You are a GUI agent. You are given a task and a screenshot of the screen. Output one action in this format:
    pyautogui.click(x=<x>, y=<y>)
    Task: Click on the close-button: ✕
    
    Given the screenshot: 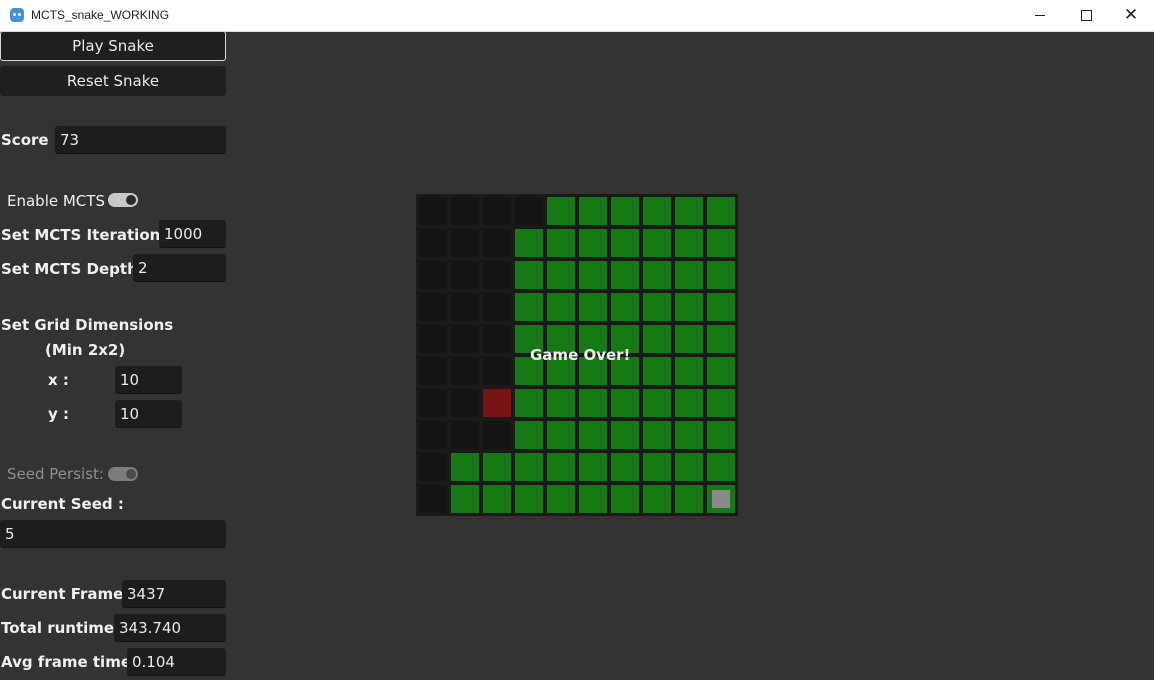 What is the action you would take?
    pyautogui.click(x=1131, y=15)
    